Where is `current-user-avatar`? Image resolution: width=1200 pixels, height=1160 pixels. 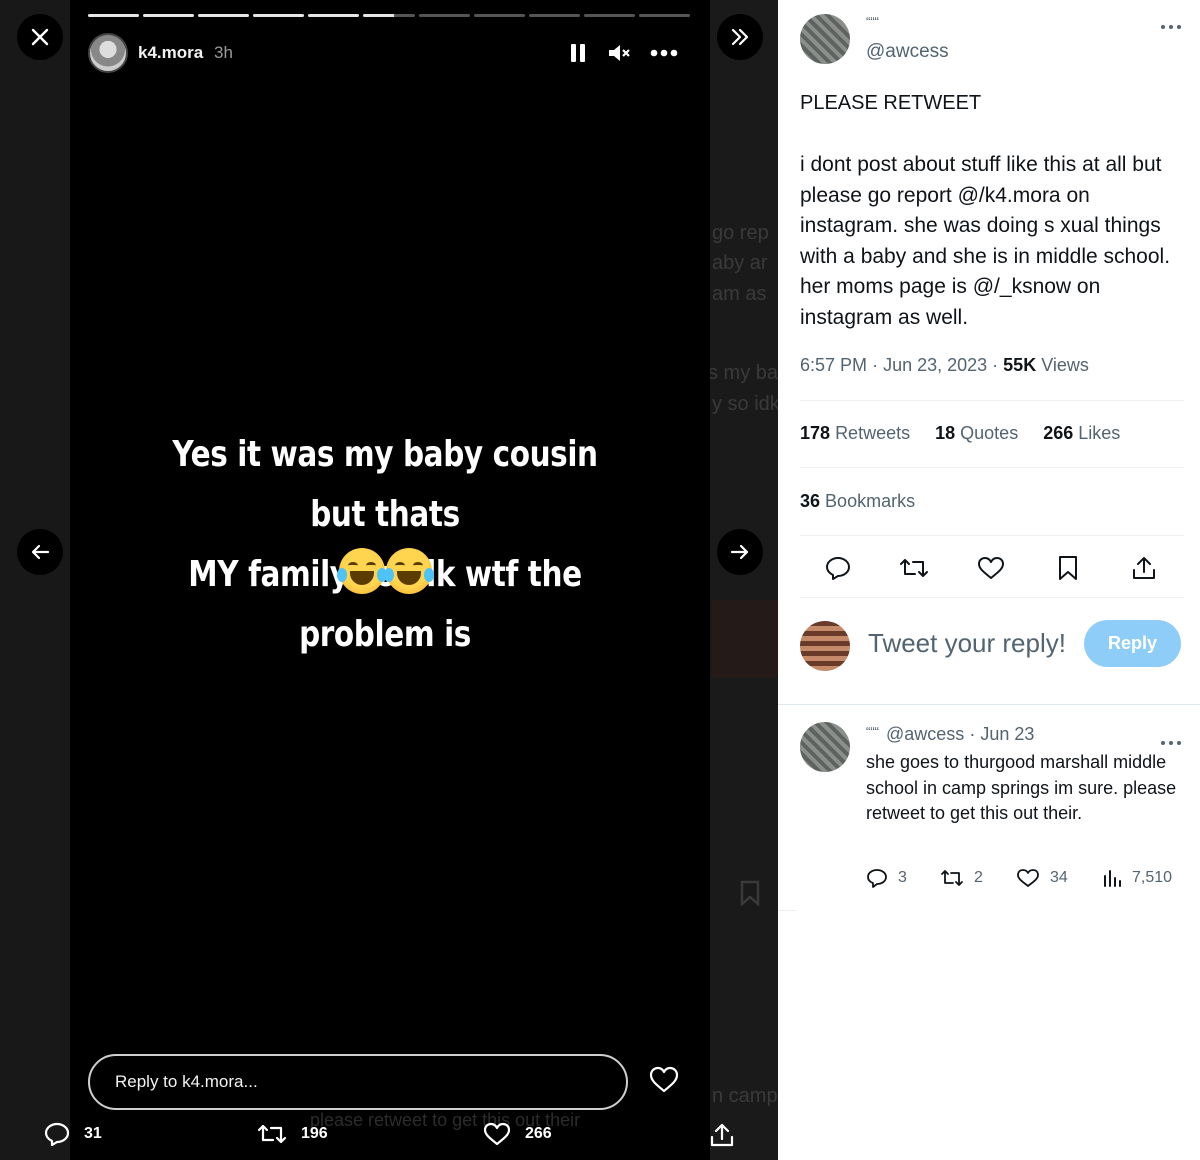 current-user-avatar is located at coordinates (825, 646).